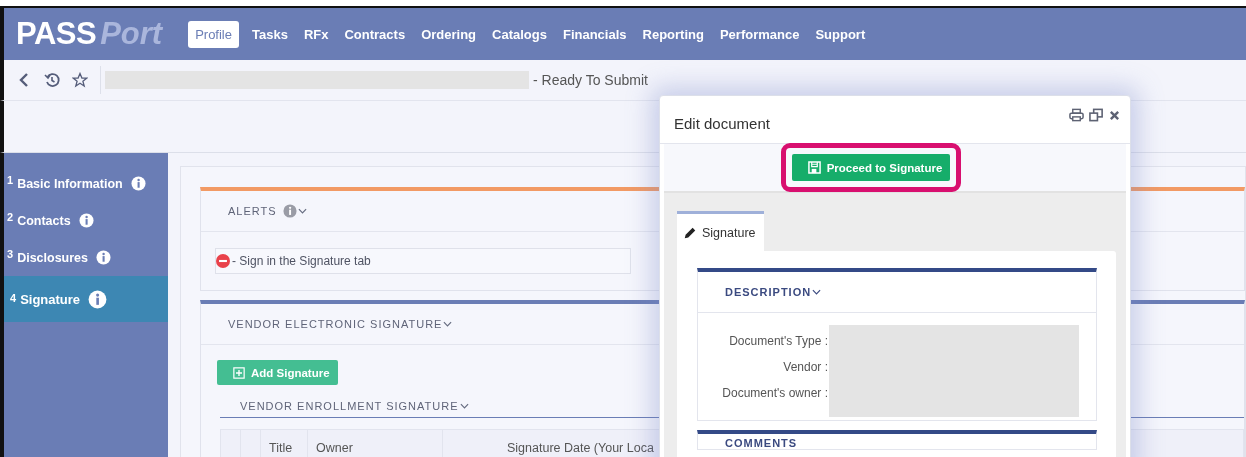  What do you see at coordinates (316, 34) in the screenshot?
I see `nav-tab: RFx` at bounding box center [316, 34].